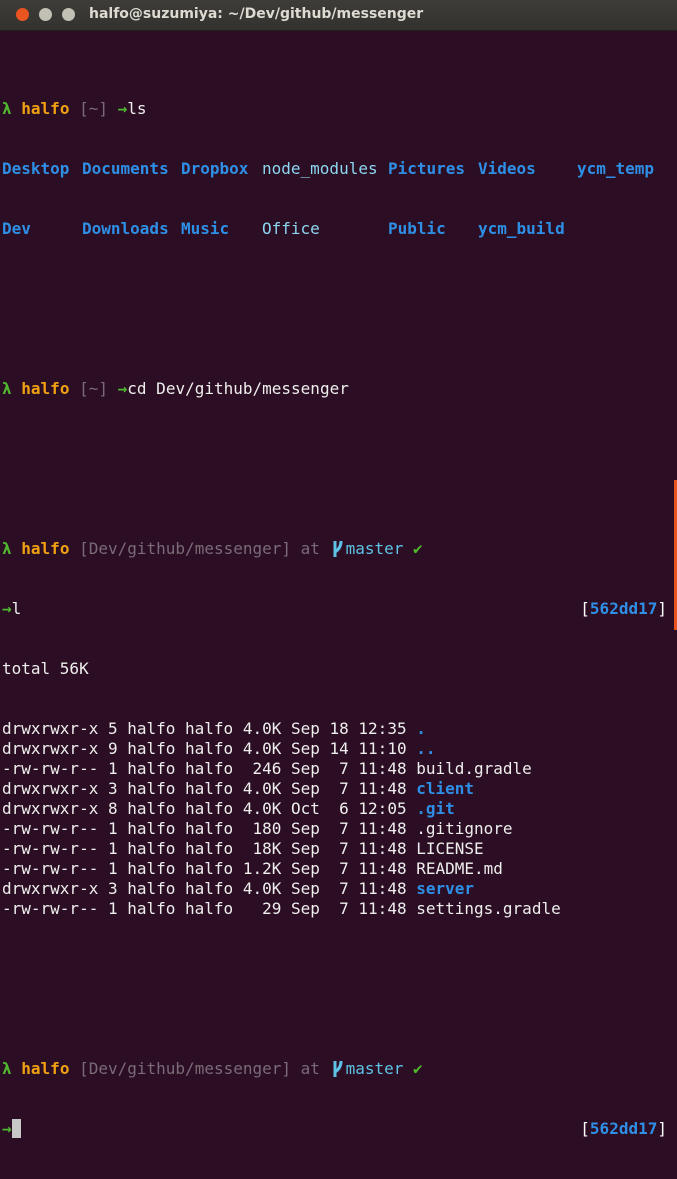  I want to click on file-name: .gitignore, so click(464, 828).